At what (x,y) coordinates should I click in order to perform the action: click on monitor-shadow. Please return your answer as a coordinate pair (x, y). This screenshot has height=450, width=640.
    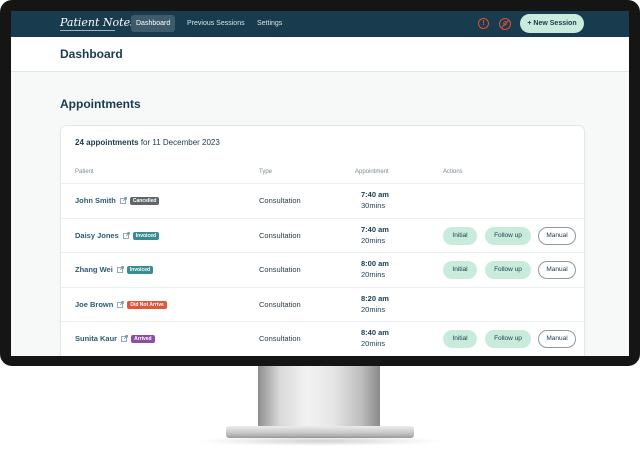
    Looking at the image, I should click on (320, 441).